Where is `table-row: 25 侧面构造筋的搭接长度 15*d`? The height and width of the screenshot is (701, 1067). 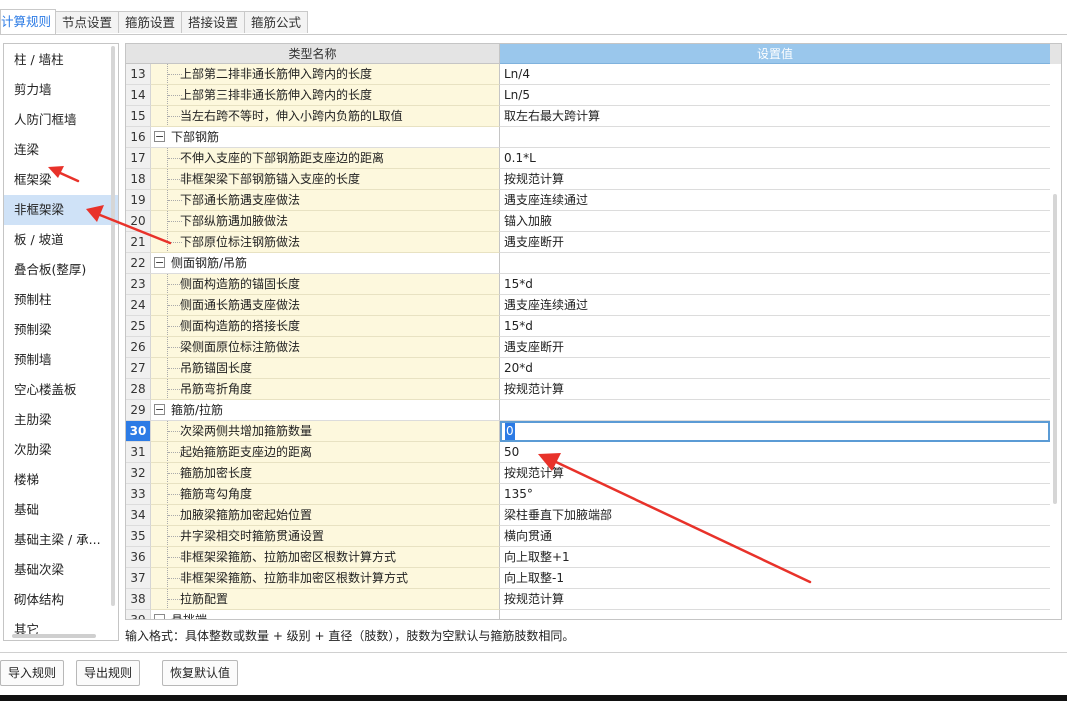 table-row: 25 侧面构造筋的搭接长度 15*d is located at coordinates (588, 326).